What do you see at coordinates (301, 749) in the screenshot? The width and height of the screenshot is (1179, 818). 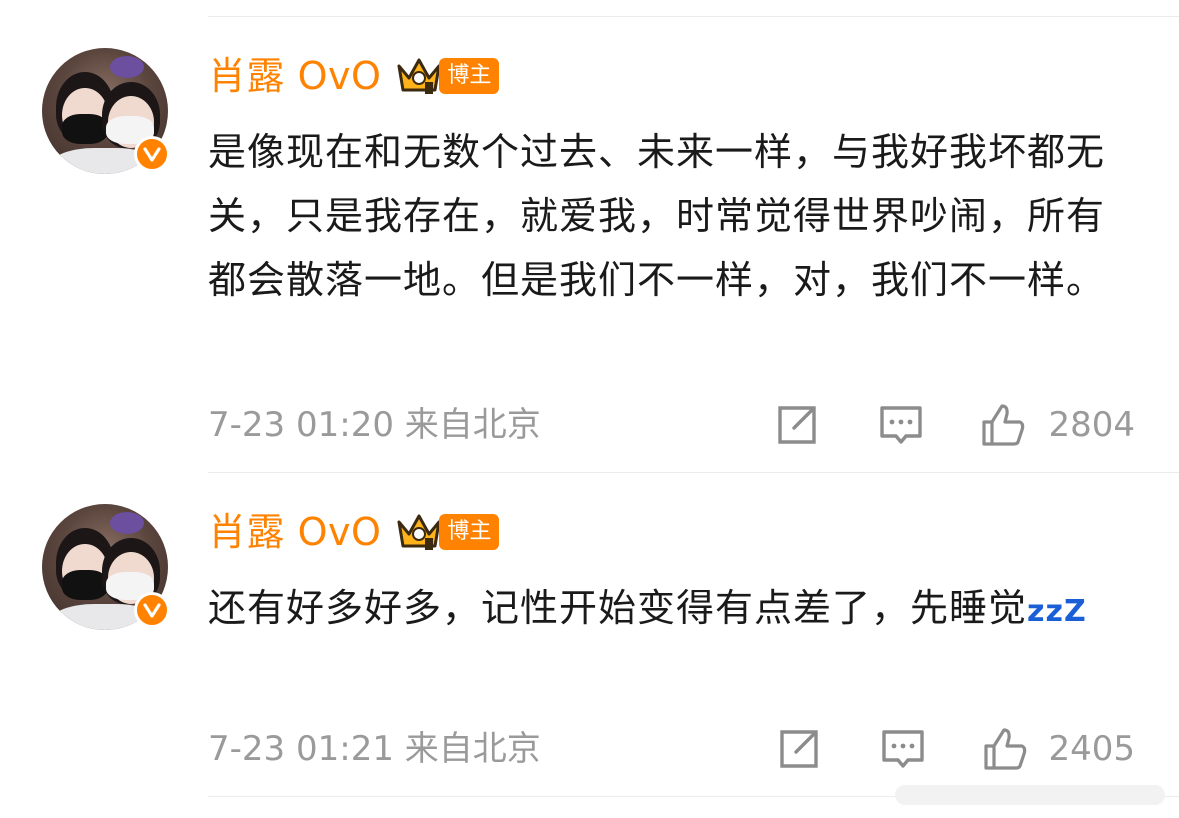 I see `comment-time: 7-23 01:21` at bounding box center [301, 749].